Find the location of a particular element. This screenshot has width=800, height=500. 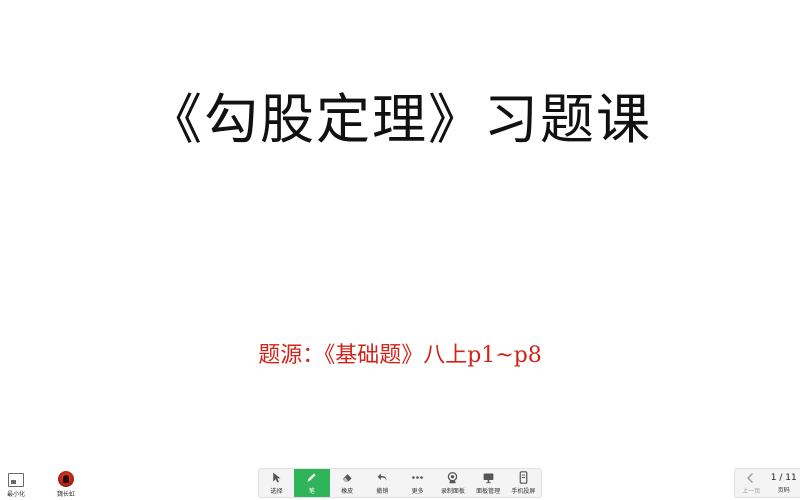

panel-icon is located at coordinates (488, 478).